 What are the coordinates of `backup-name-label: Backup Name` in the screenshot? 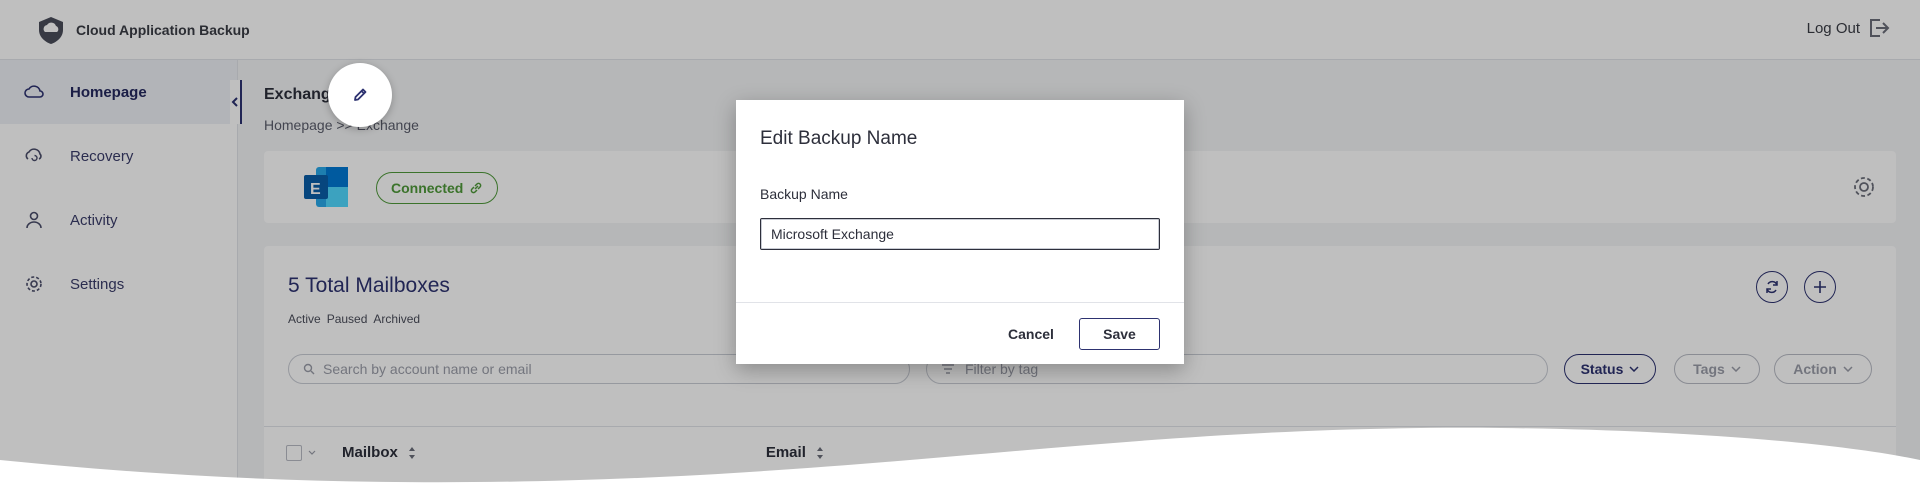 It's located at (804, 194).